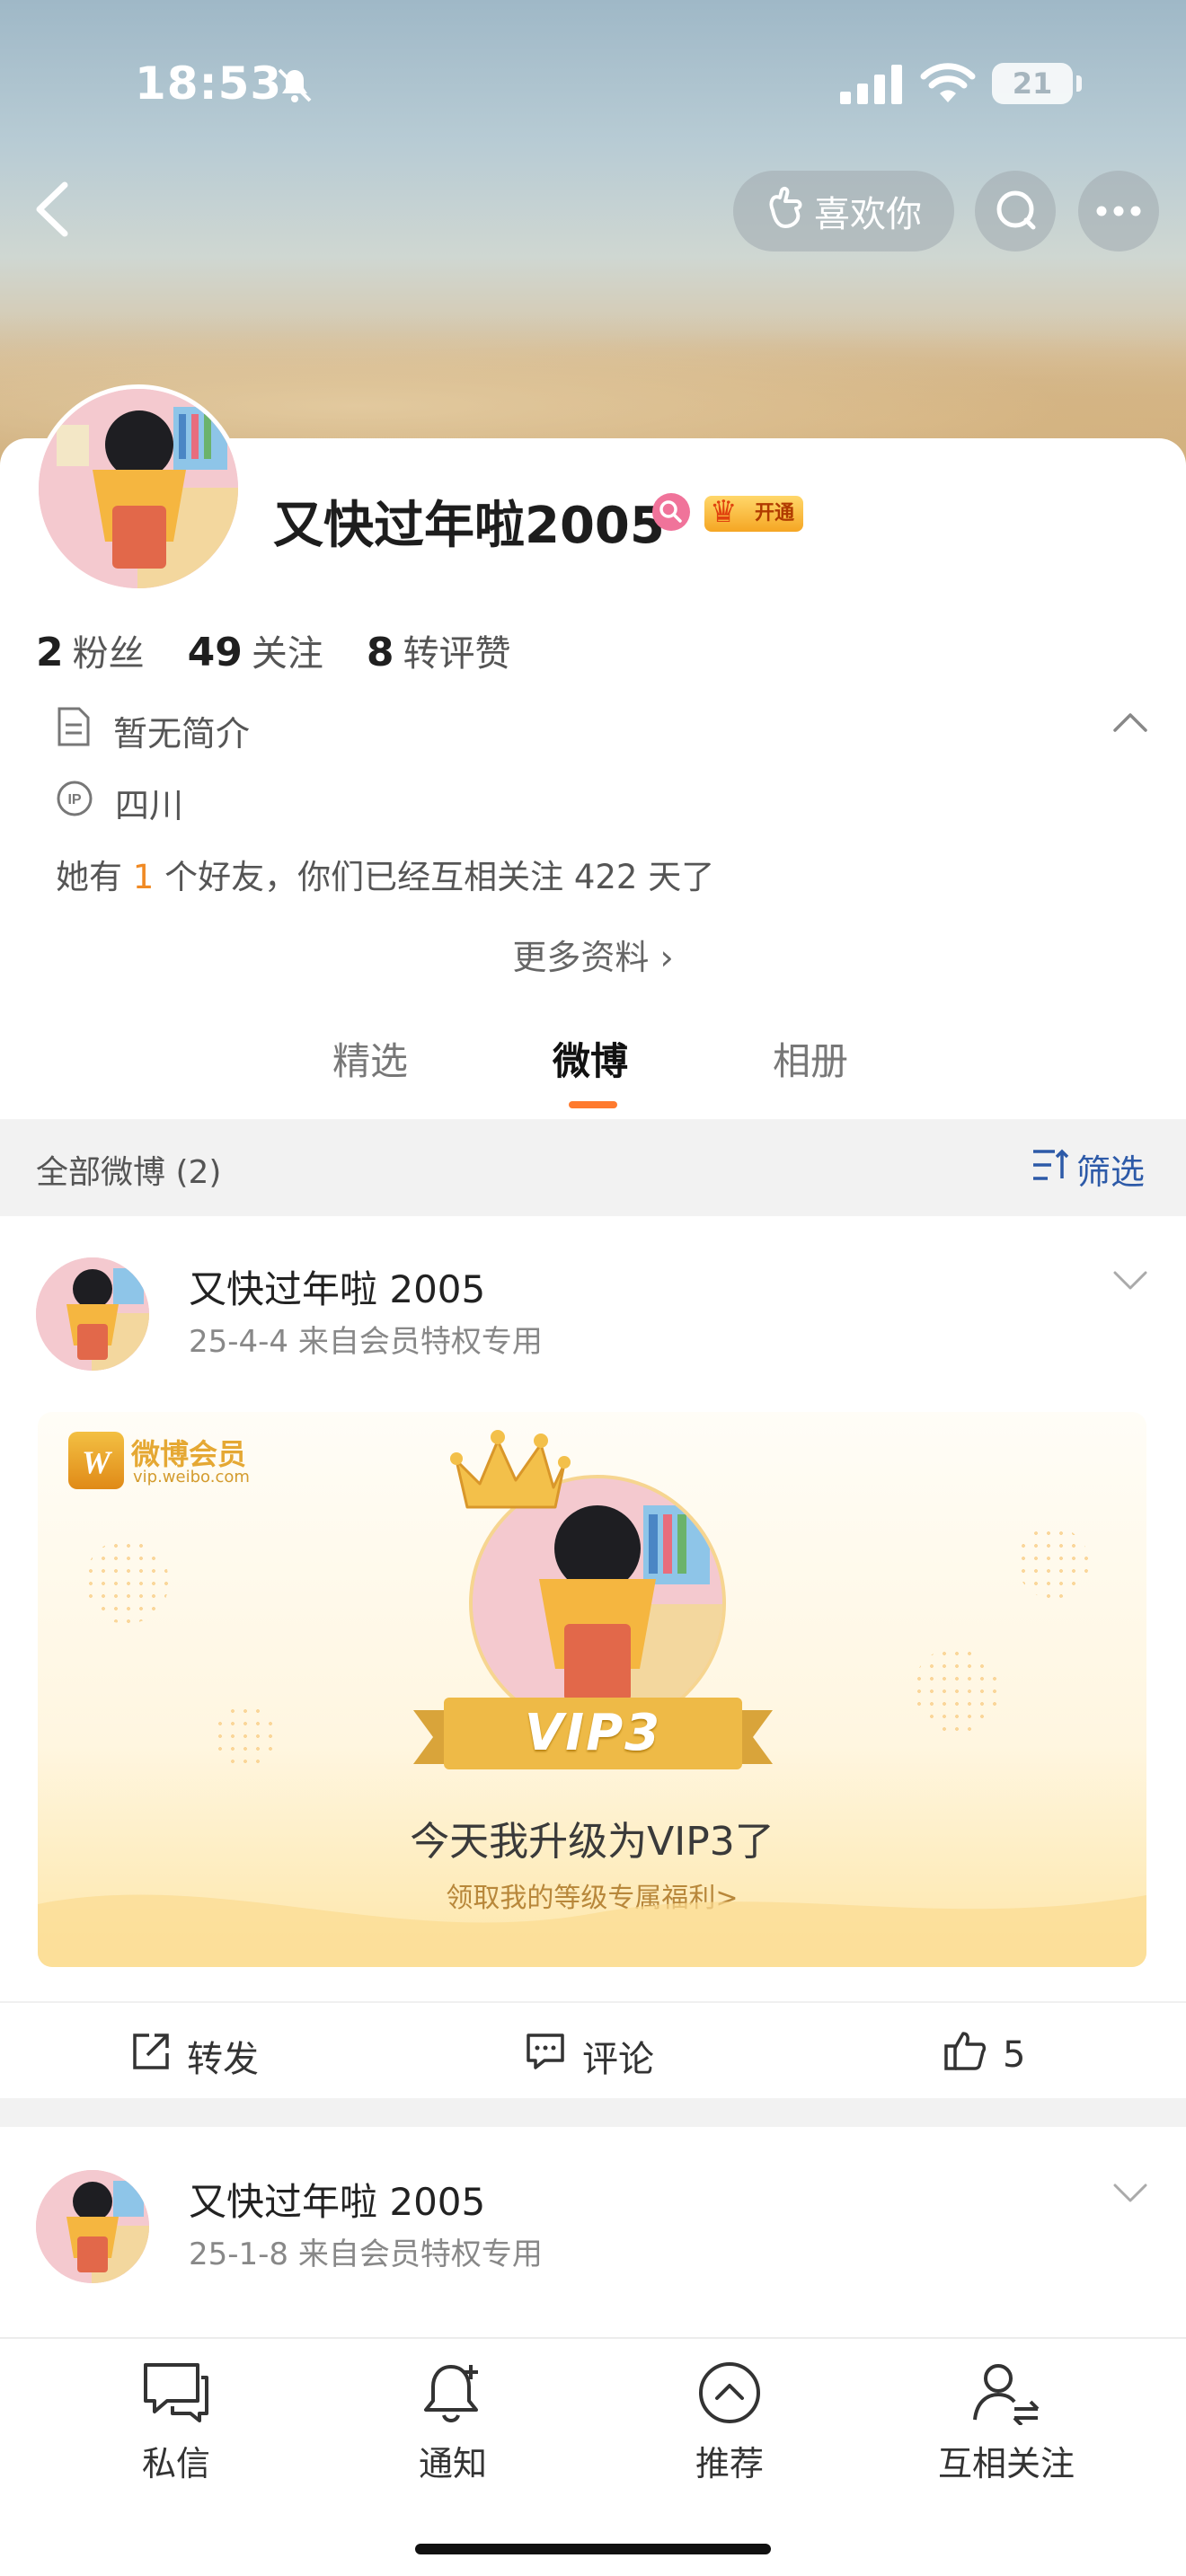 This screenshot has height=2576, width=1186. I want to click on stat-following-label: 关注, so click(287, 654).